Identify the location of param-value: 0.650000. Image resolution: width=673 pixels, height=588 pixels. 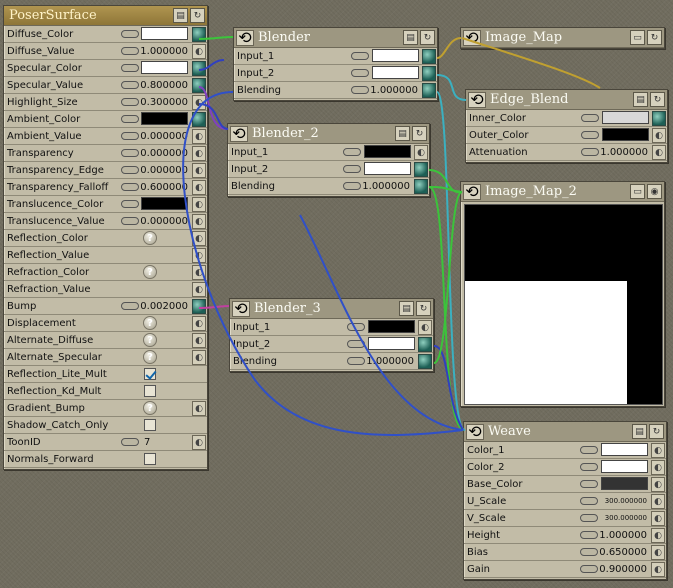
(623, 552).